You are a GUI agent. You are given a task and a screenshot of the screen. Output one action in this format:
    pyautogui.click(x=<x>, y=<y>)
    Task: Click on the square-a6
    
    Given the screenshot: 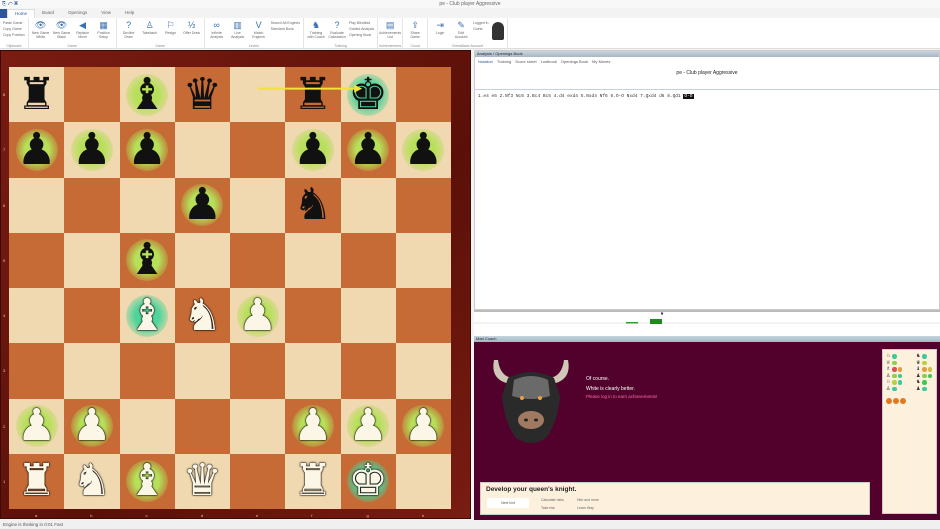 What is the action you would take?
    pyautogui.click(x=37, y=205)
    